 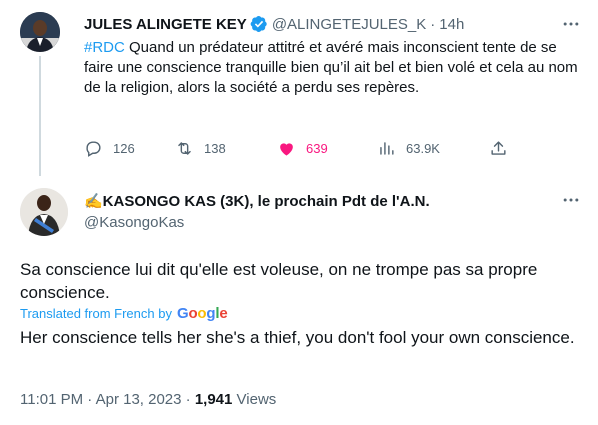 I want to click on author-handle: @ALINGETEJULES_K, so click(x=349, y=24).